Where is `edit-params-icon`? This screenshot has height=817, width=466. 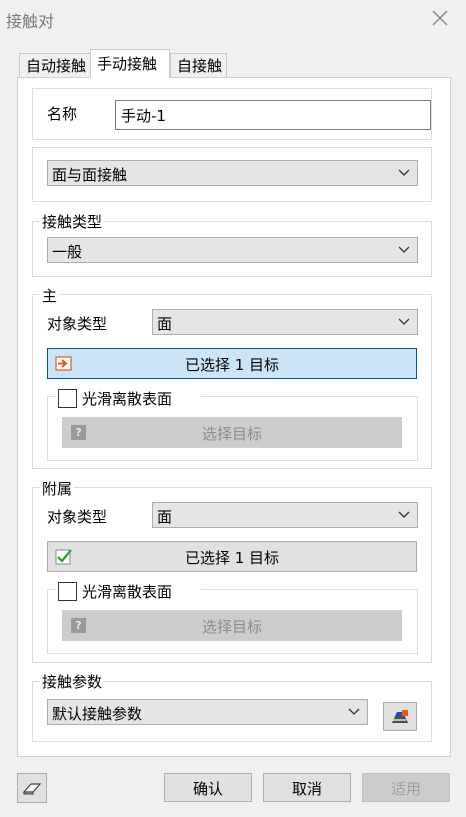
edit-params-icon is located at coordinates (400, 716).